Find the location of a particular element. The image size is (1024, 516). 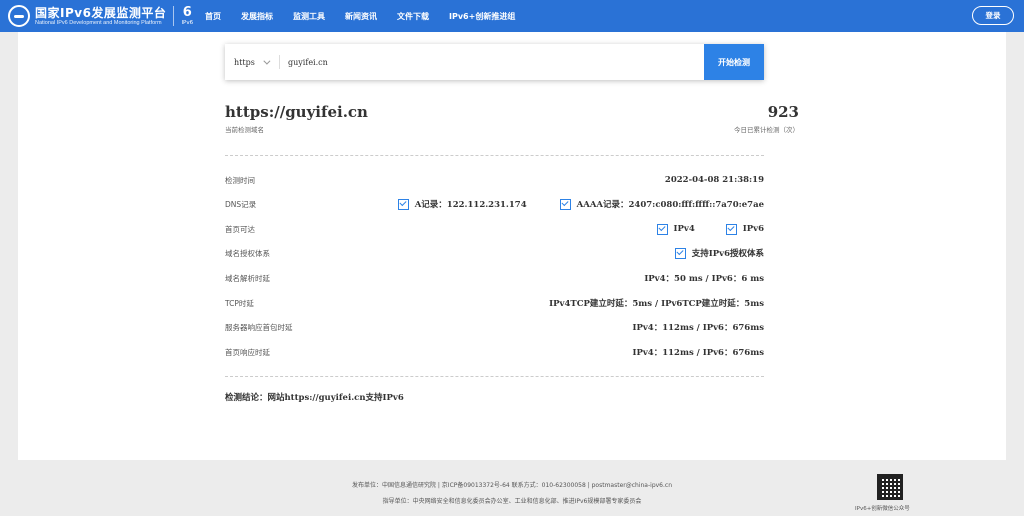

row-label: 首页响应时延 is located at coordinates (247, 352).